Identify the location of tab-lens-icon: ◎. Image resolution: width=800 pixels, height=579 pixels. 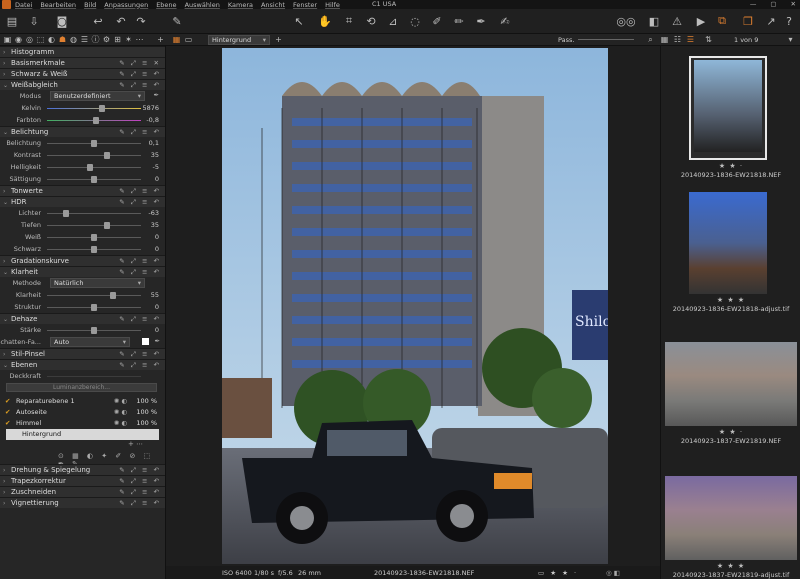
(29, 39).